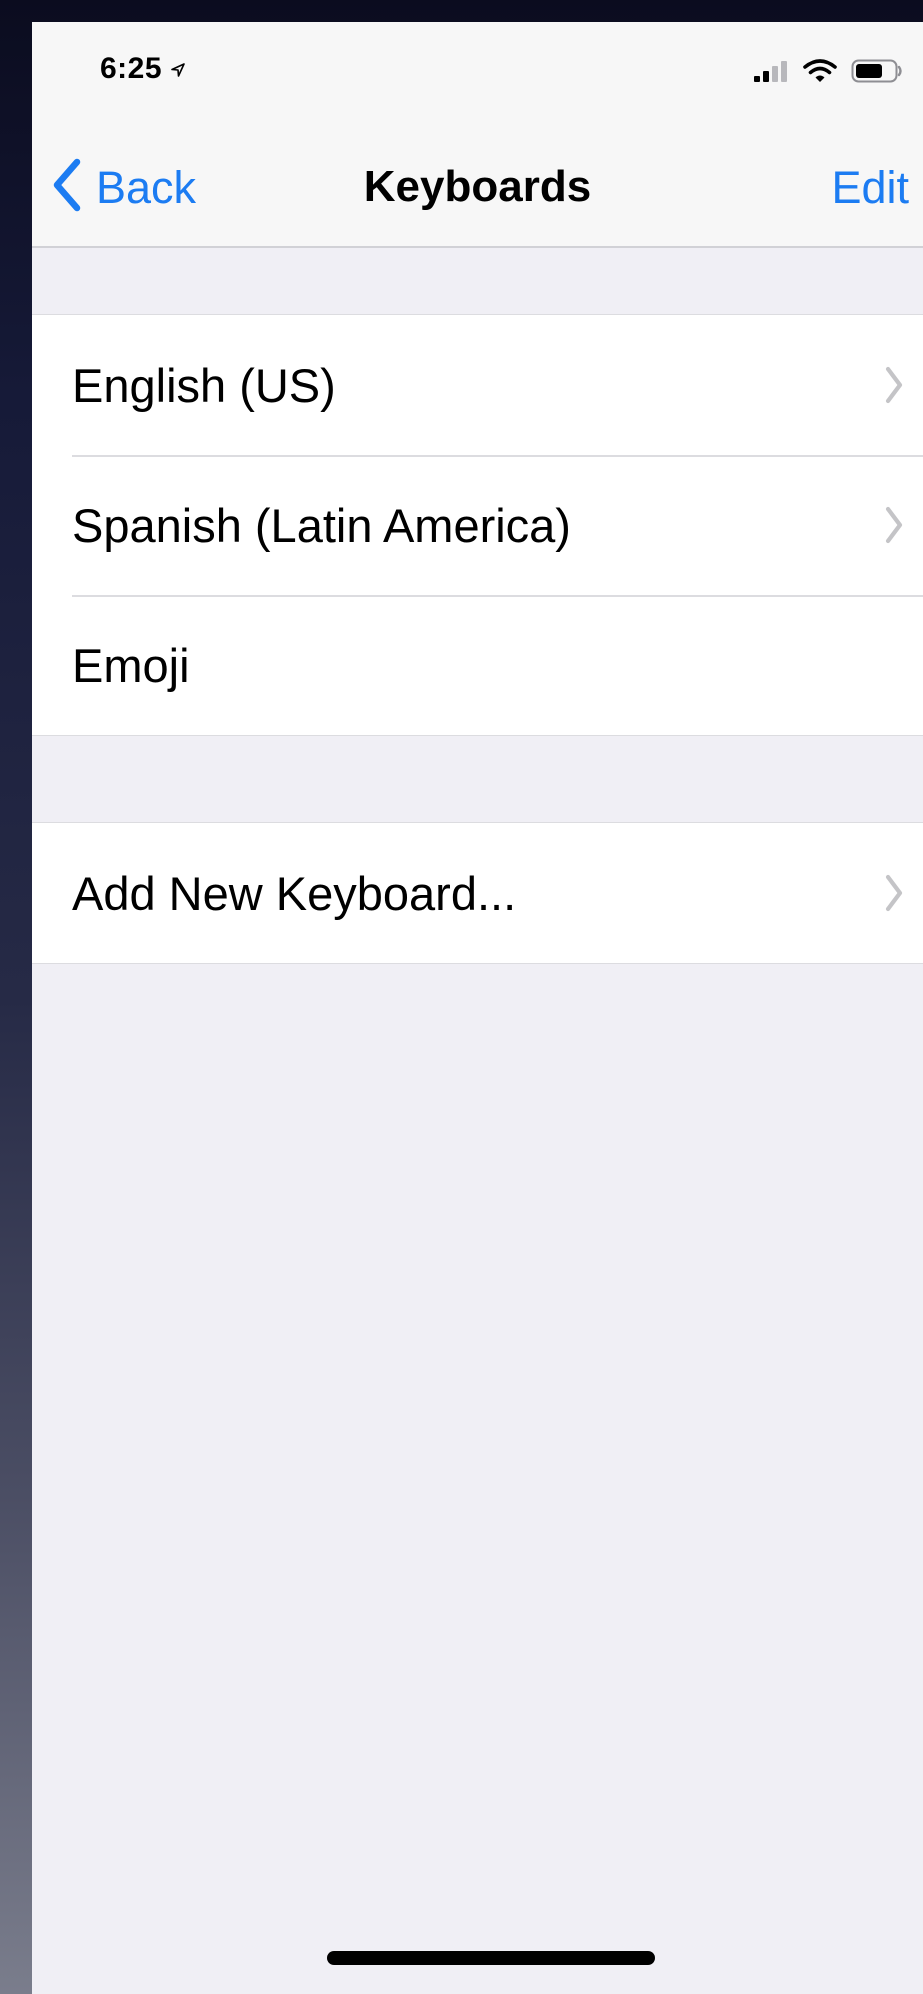 The width and height of the screenshot is (923, 1994). I want to click on status-icons, so click(828, 73).